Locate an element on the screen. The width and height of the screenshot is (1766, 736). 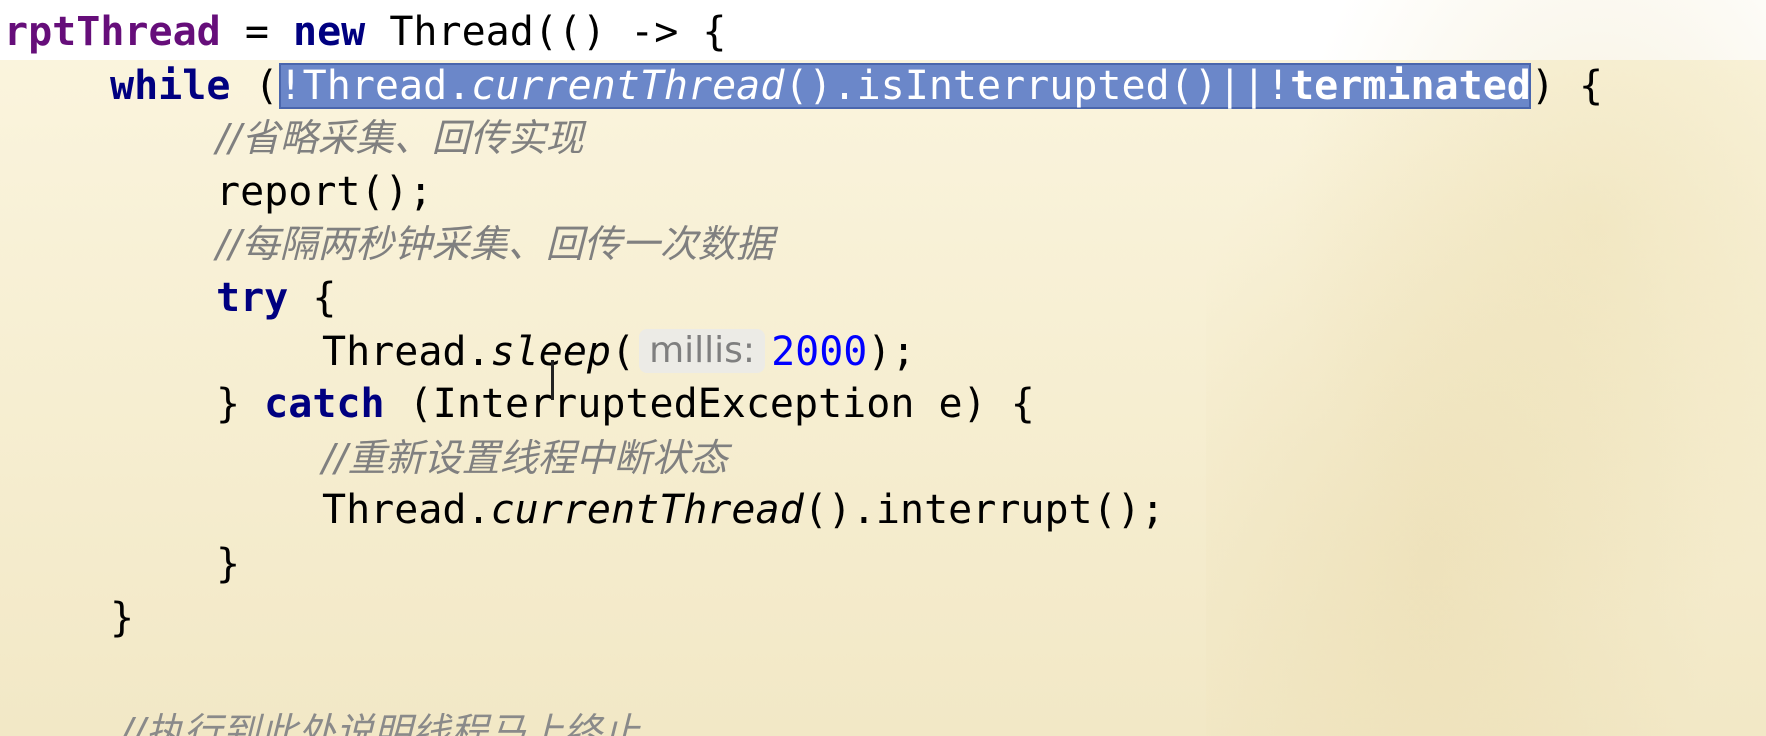
comment-line: //执行到此处说明线程马上终止 is located at coordinates (380, 723).